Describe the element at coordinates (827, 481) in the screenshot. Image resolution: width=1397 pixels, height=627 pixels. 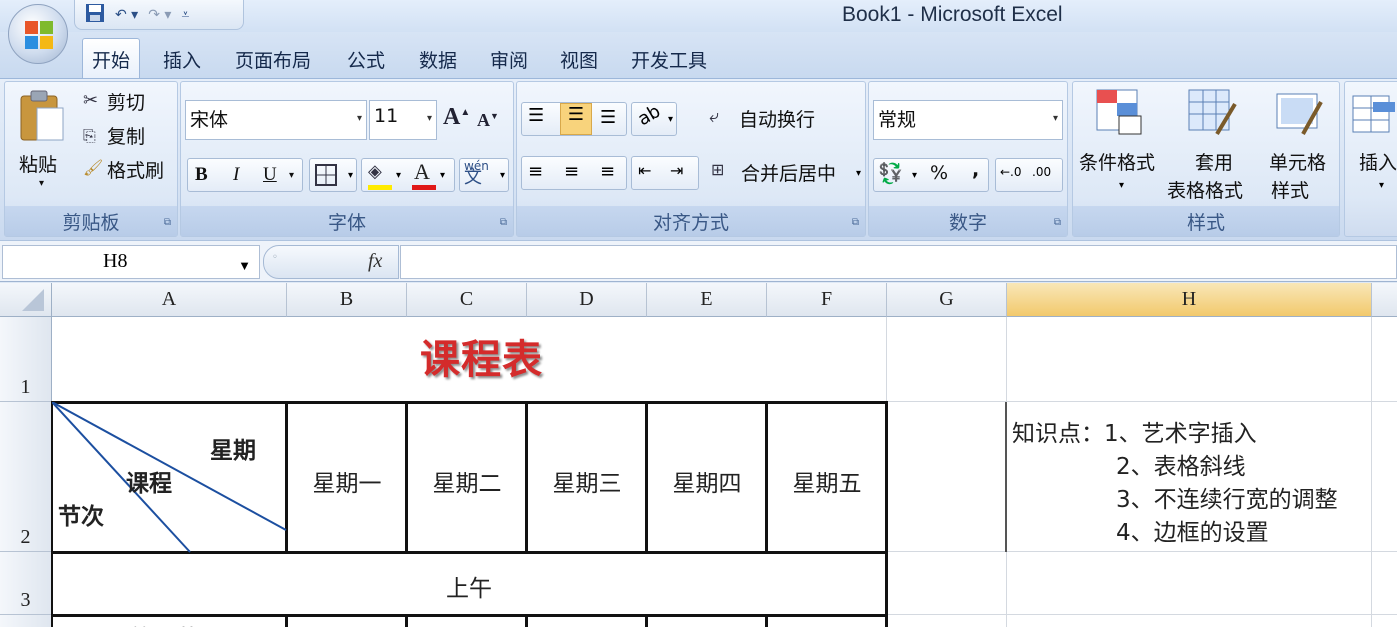
I see `cell-day: 星期五` at that location.